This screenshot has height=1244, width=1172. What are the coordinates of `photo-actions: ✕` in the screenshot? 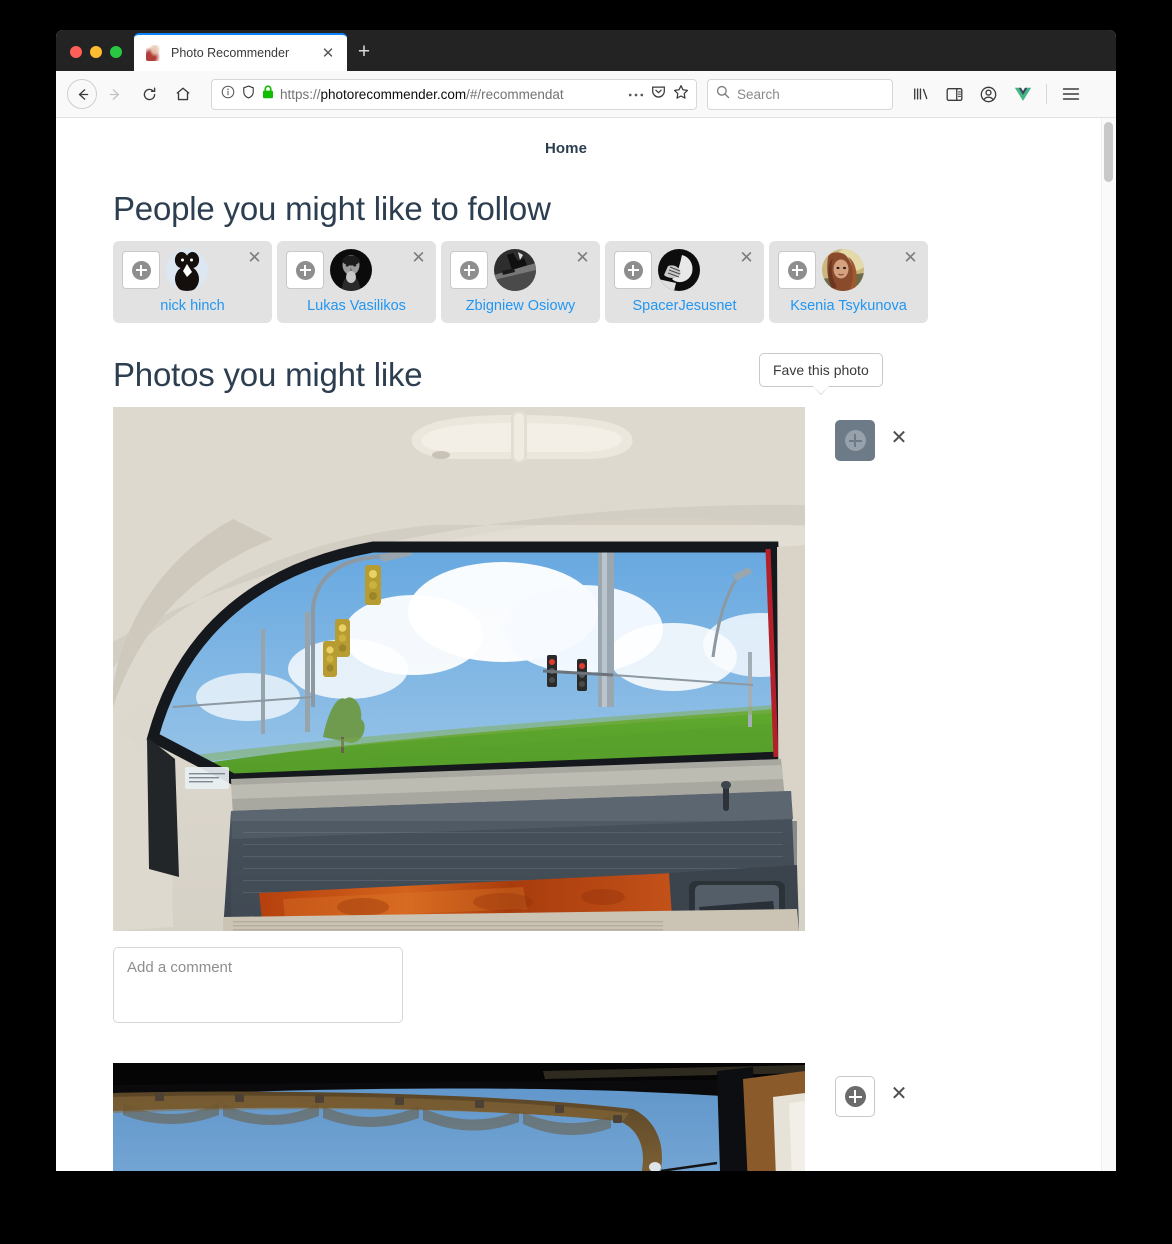 It's located at (857, 1090).